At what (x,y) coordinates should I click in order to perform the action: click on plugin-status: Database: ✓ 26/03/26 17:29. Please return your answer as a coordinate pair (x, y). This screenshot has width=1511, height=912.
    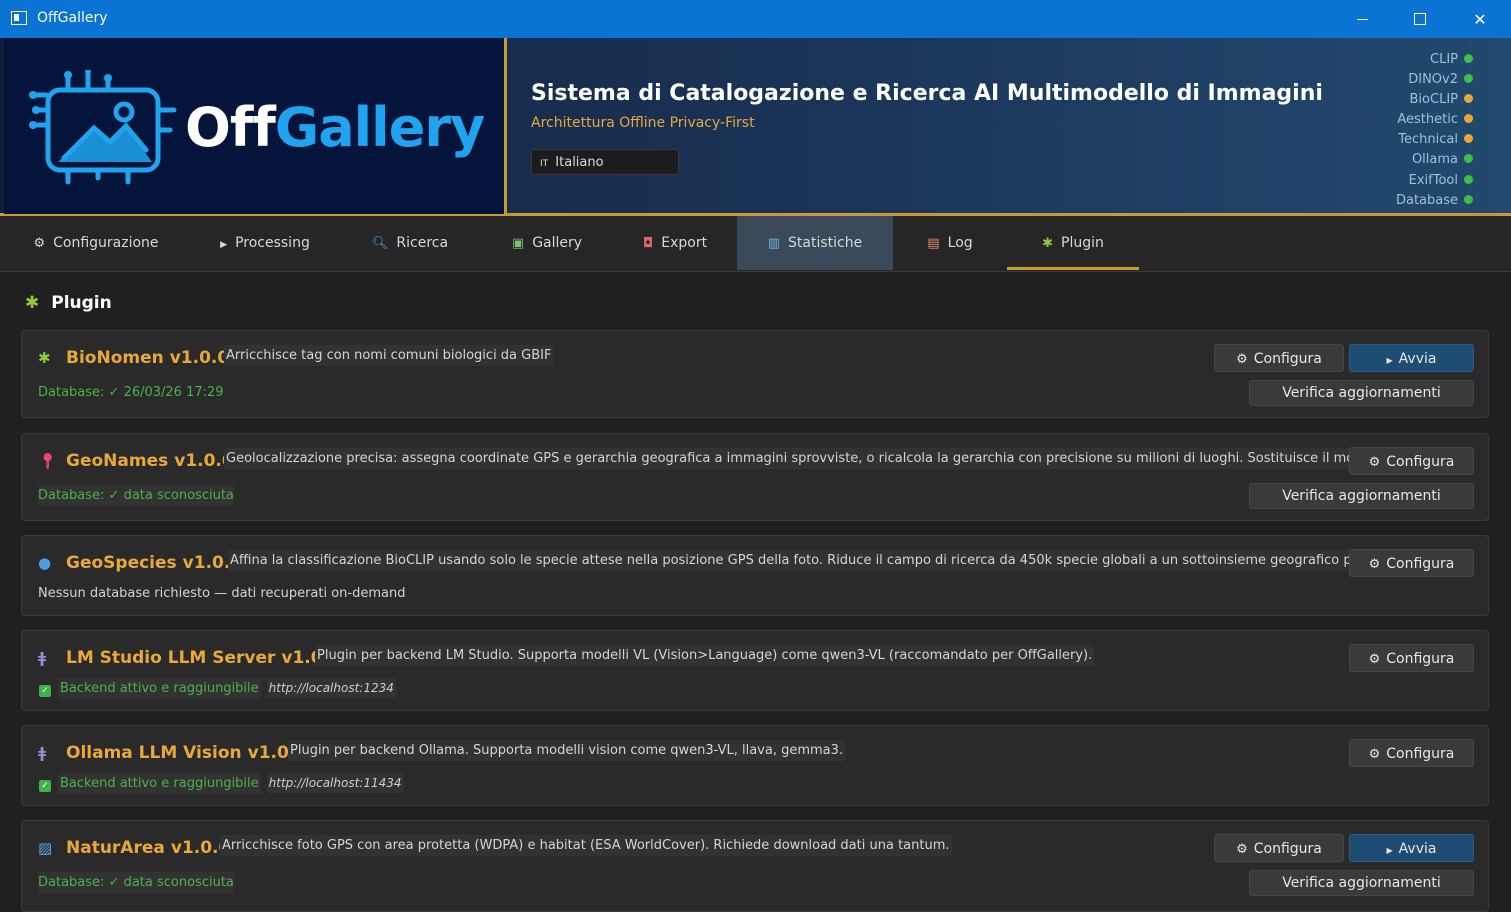
    Looking at the image, I should click on (131, 392).